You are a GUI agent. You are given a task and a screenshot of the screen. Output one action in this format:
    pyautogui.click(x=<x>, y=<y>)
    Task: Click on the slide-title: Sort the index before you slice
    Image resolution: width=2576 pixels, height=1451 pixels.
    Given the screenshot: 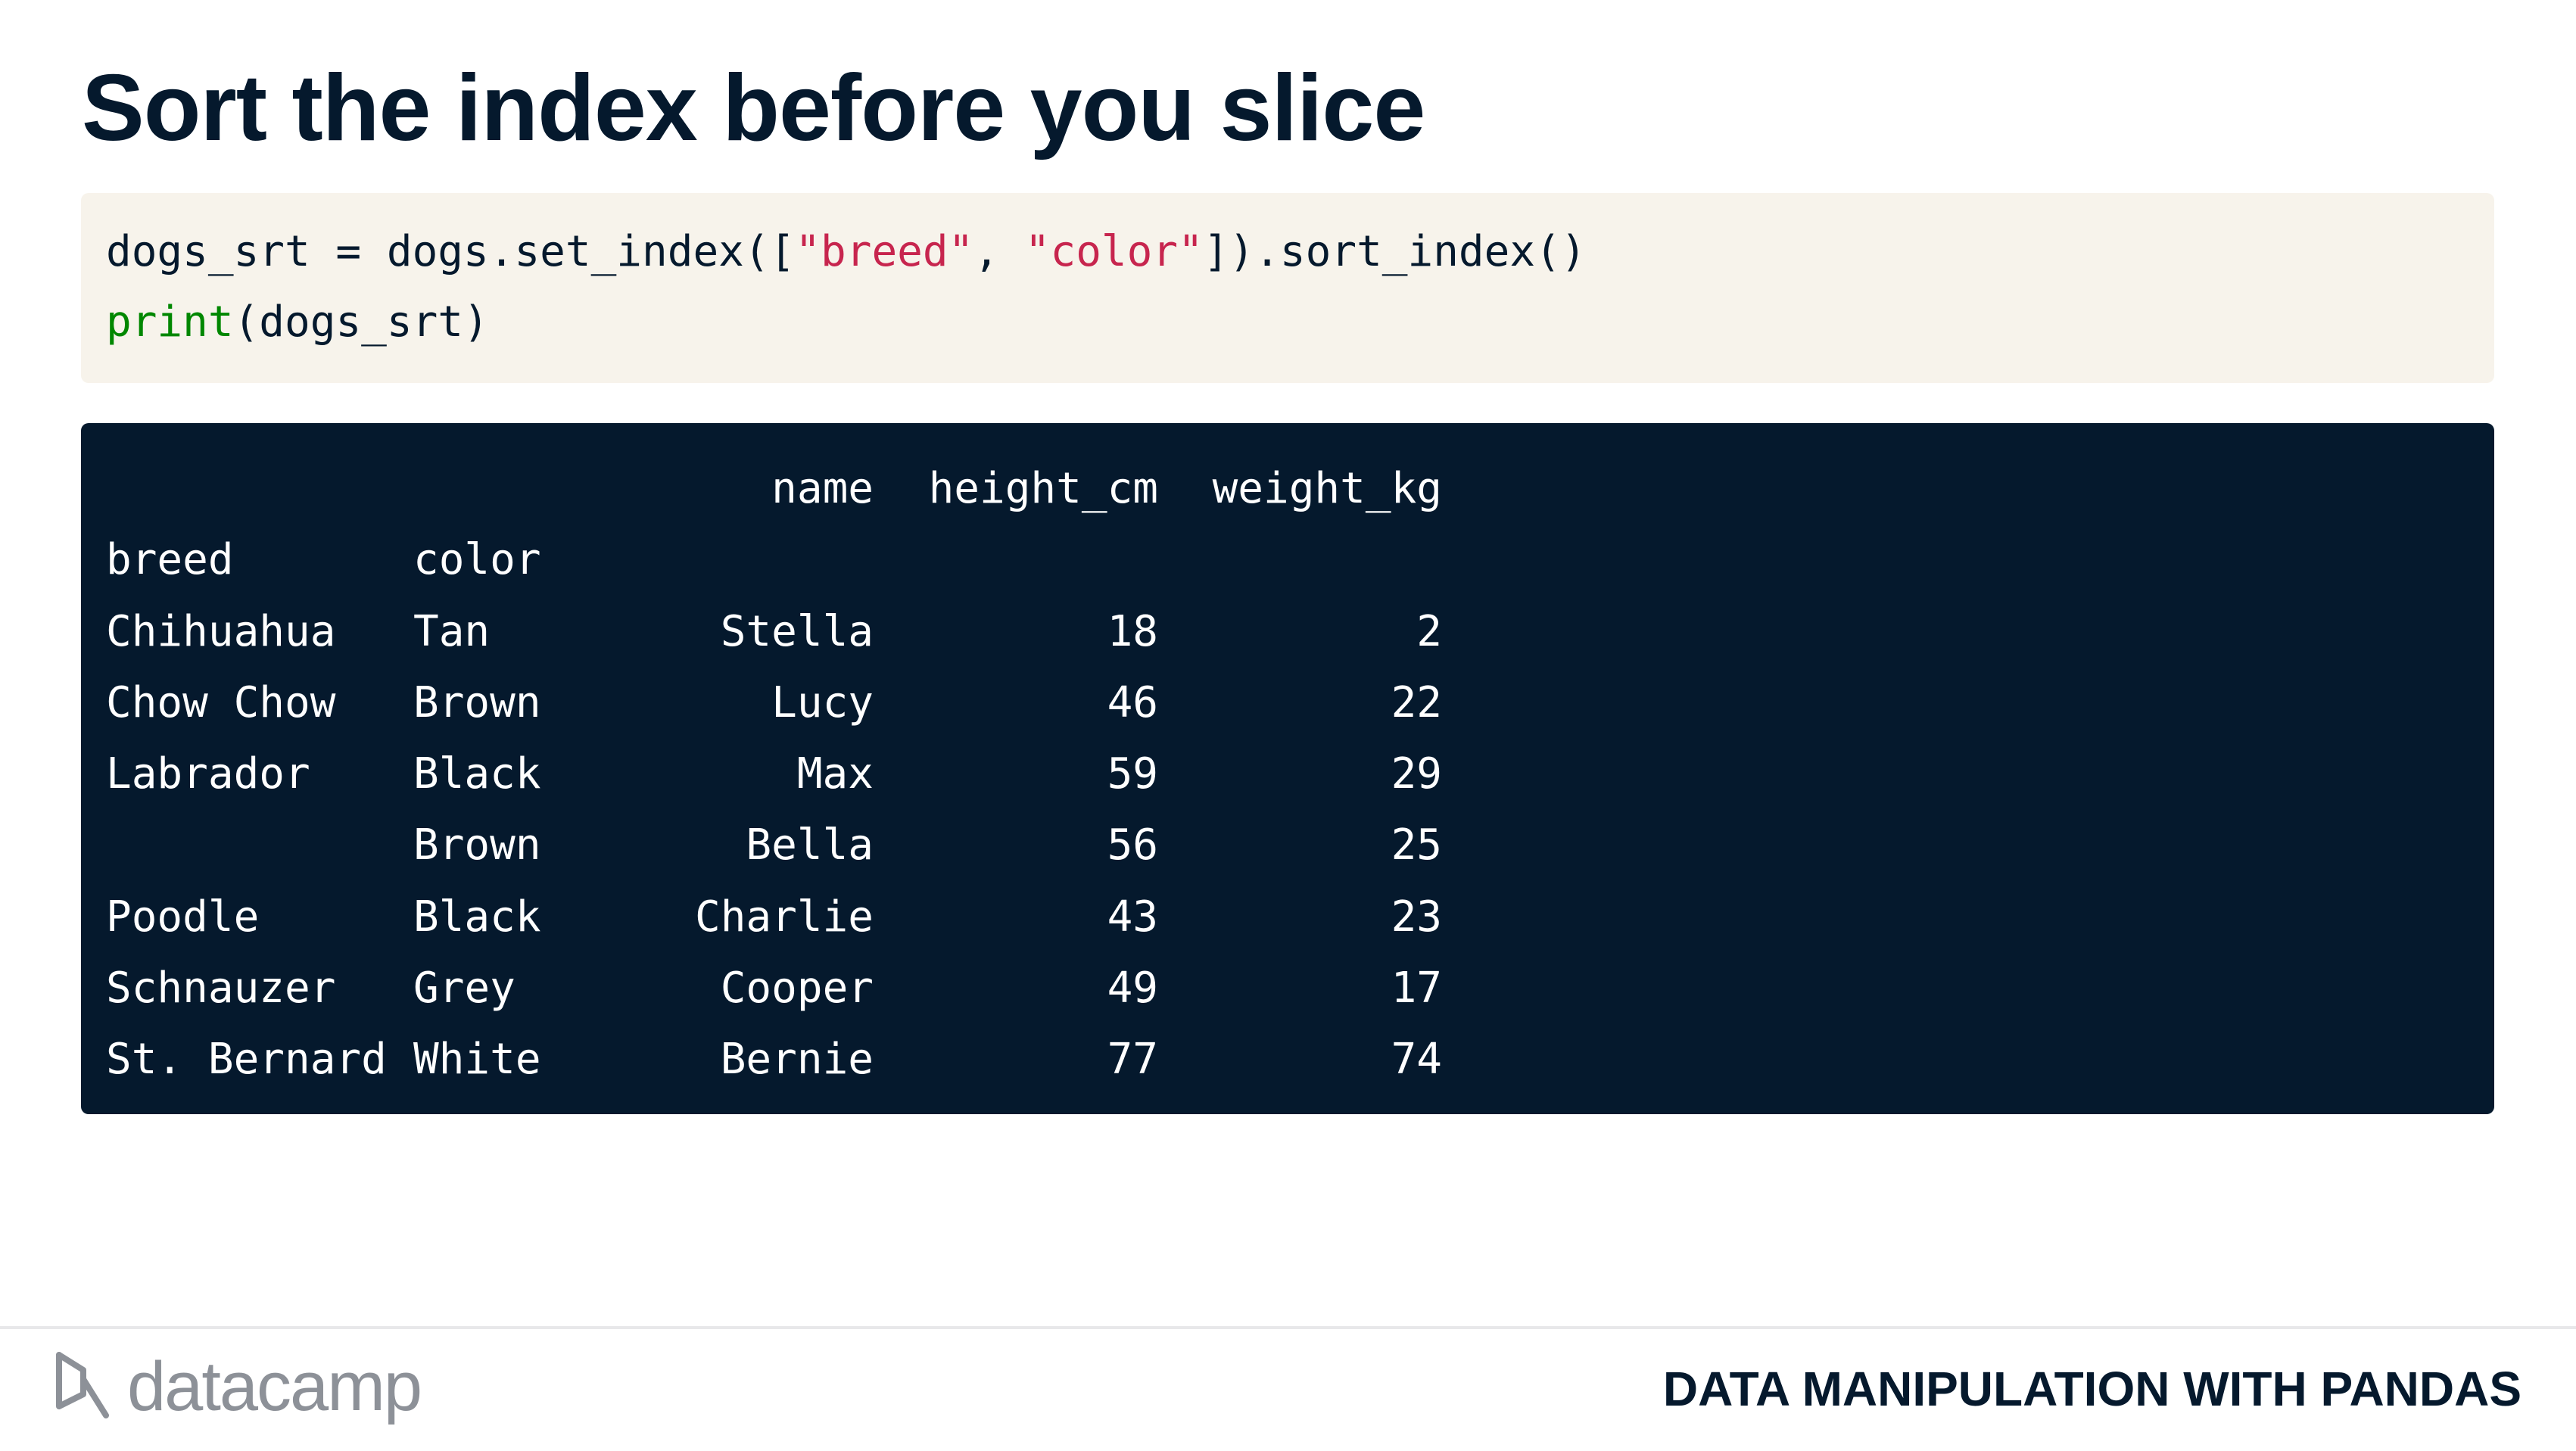 What is the action you would take?
    pyautogui.click(x=753, y=108)
    